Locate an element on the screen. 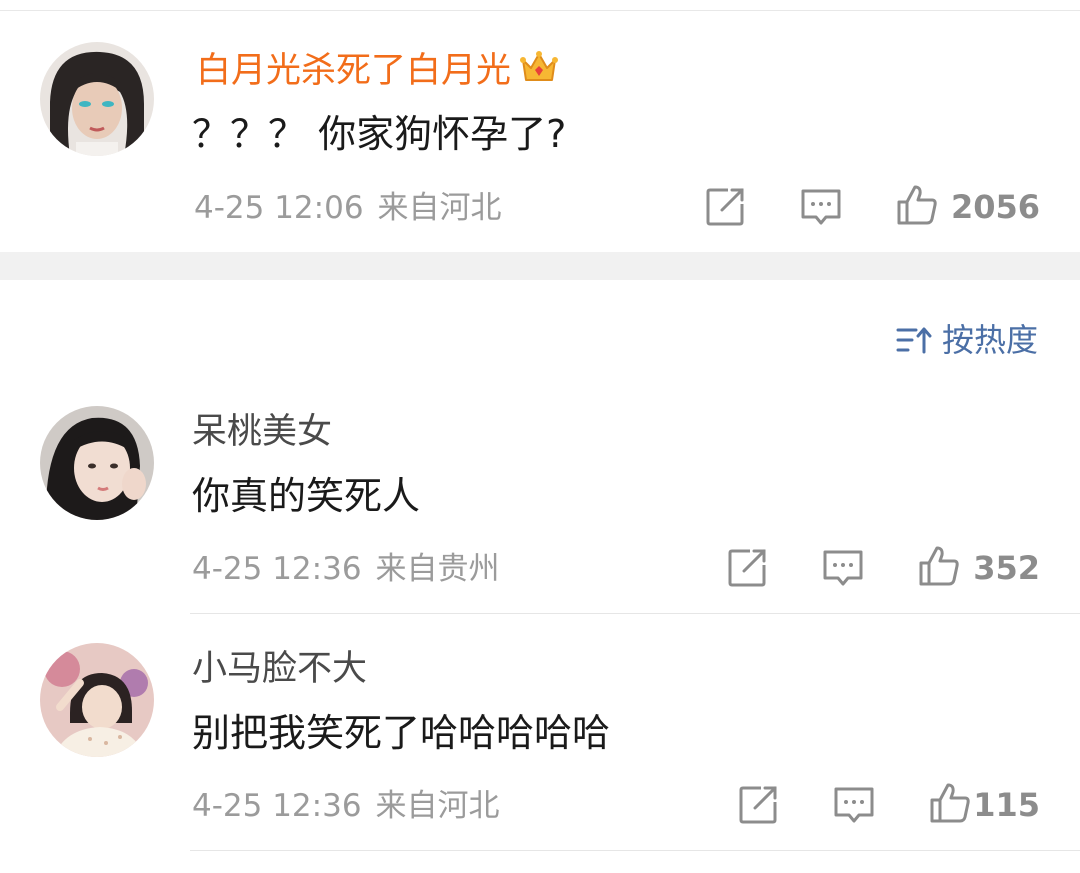 This screenshot has height=873, width=1080. username-text: 白月光杀死了白月光 is located at coordinates (353, 71).